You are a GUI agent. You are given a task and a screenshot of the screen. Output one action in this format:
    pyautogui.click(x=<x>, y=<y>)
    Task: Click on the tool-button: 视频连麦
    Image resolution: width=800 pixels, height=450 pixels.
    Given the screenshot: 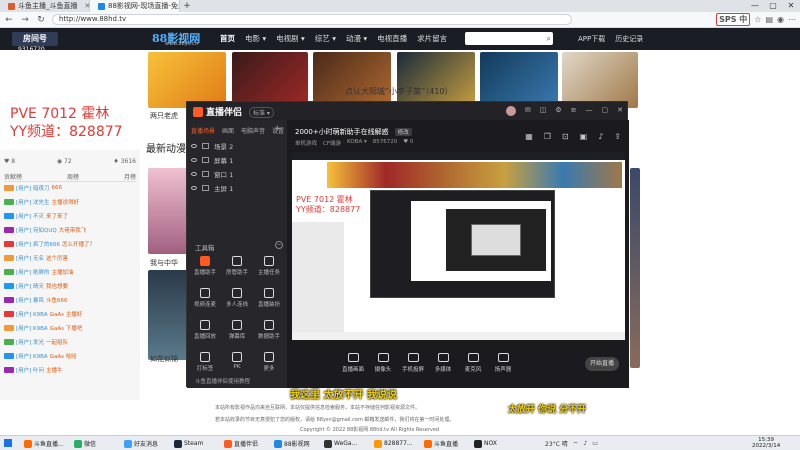 What is the action you would take?
    pyautogui.click(x=205, y=298)
    